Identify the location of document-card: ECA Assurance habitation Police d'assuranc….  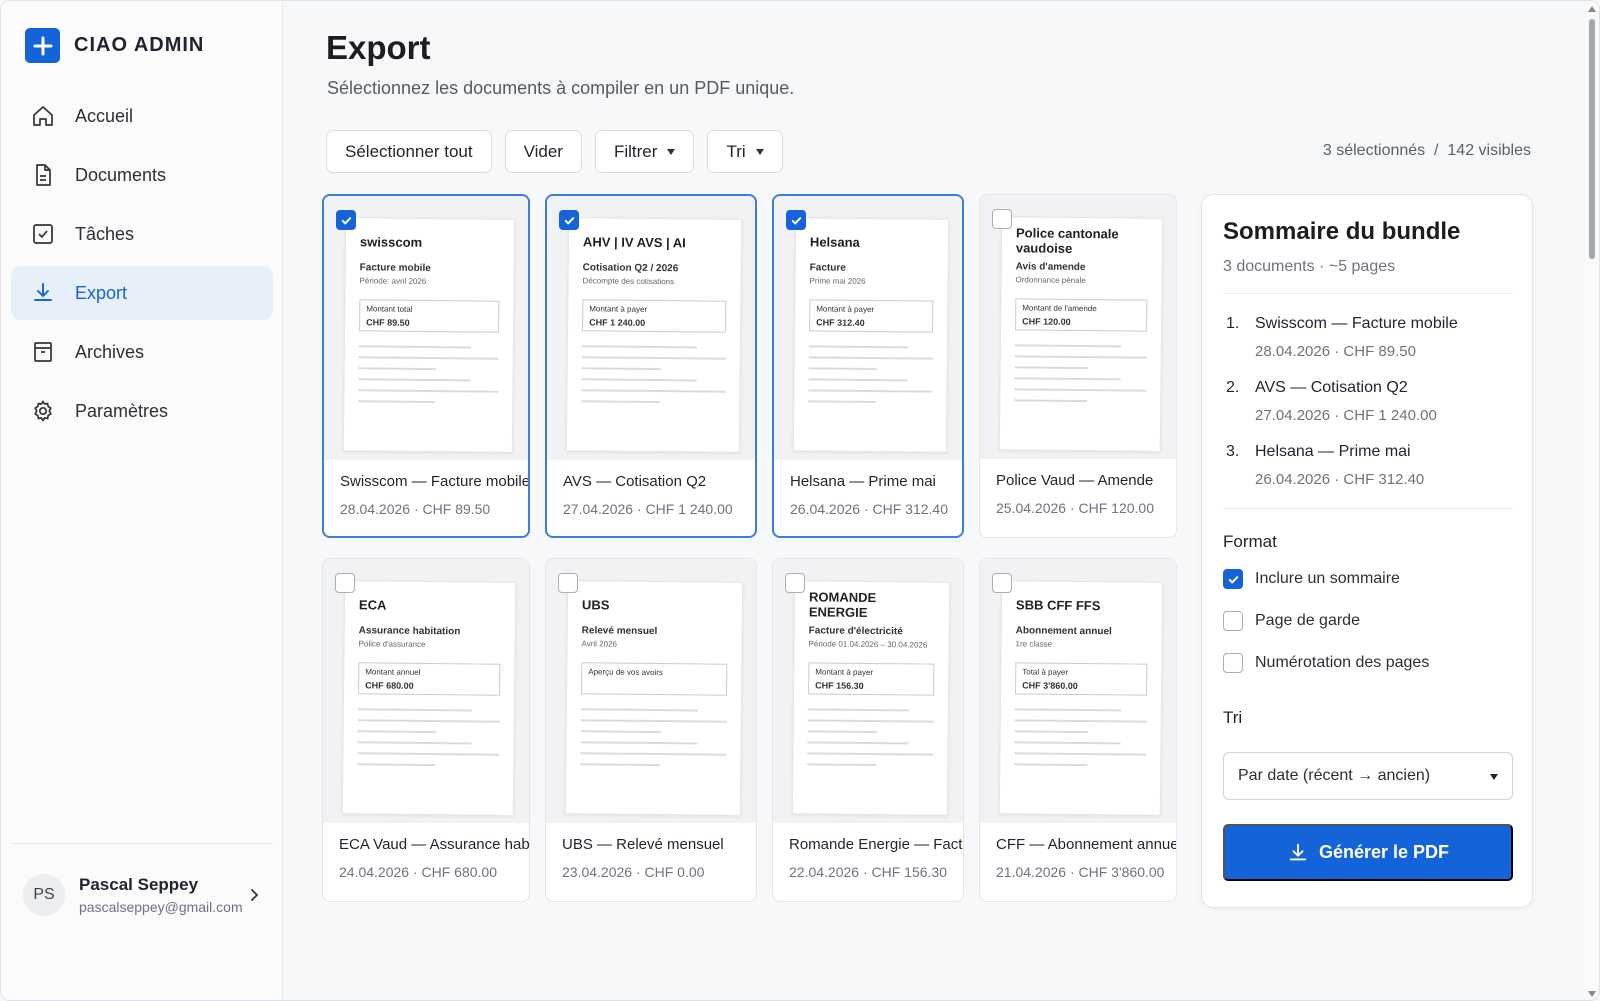
(426, 730).